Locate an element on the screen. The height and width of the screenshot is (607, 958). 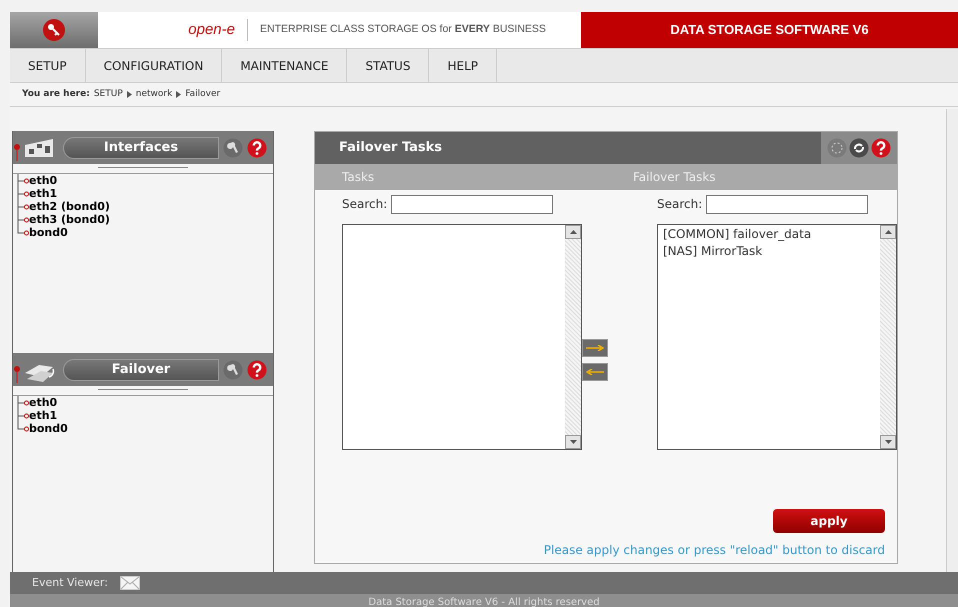
tree-item: eth3 (bond0) is located at coordinates (69, 219).